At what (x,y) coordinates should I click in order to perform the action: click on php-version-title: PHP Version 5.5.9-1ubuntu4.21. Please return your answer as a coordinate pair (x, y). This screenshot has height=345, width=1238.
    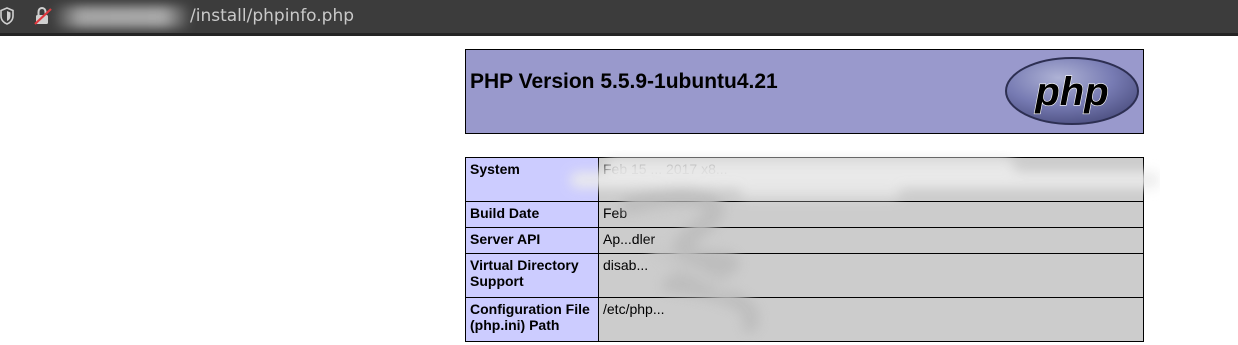
    Looking at the image, I should click on (624, 81).